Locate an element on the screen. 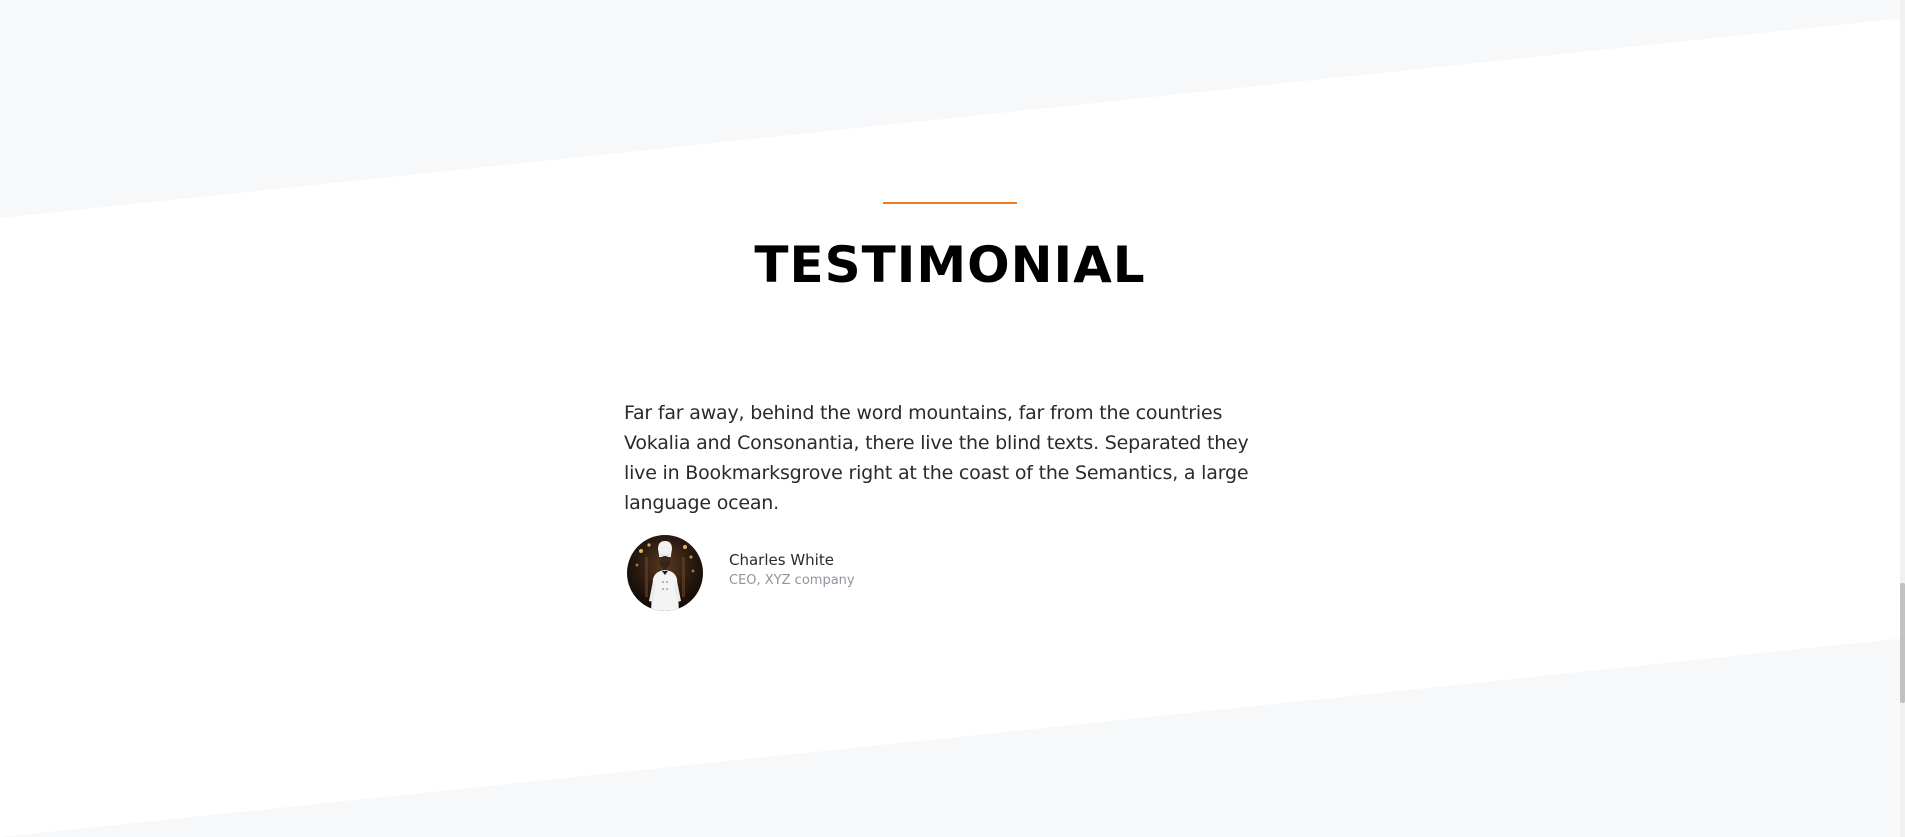 The width and height of the screenshot is (1905, 837). author-name: Charles White is located at coordinates (781, 560).